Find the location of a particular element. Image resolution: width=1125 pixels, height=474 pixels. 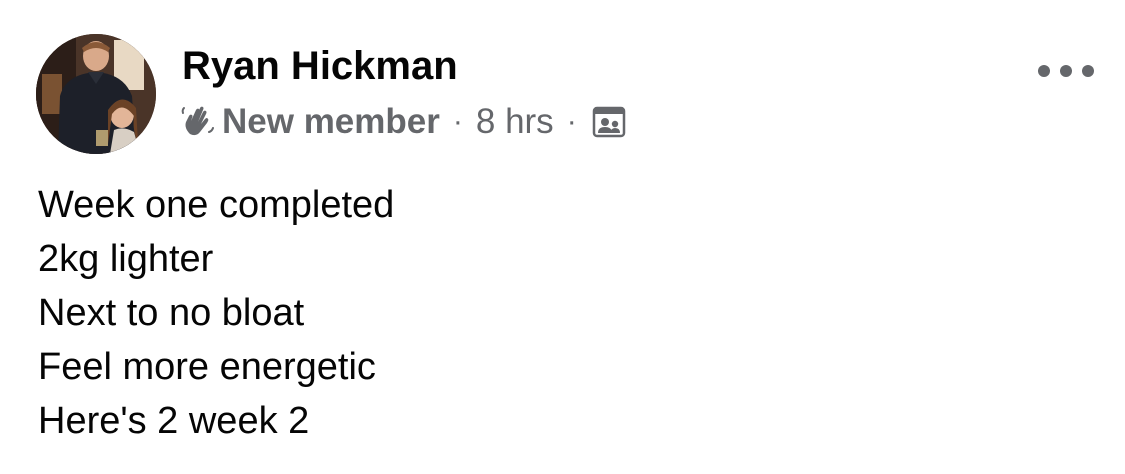

post-text-line: Week one completed is located at coordinates (216, 205).